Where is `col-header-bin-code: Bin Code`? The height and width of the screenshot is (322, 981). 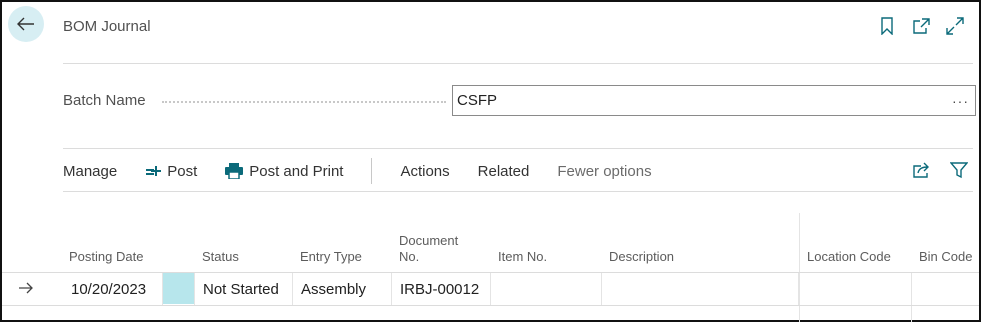
col-header-bin-code: Bin Code is located at coordinates (945, 257).